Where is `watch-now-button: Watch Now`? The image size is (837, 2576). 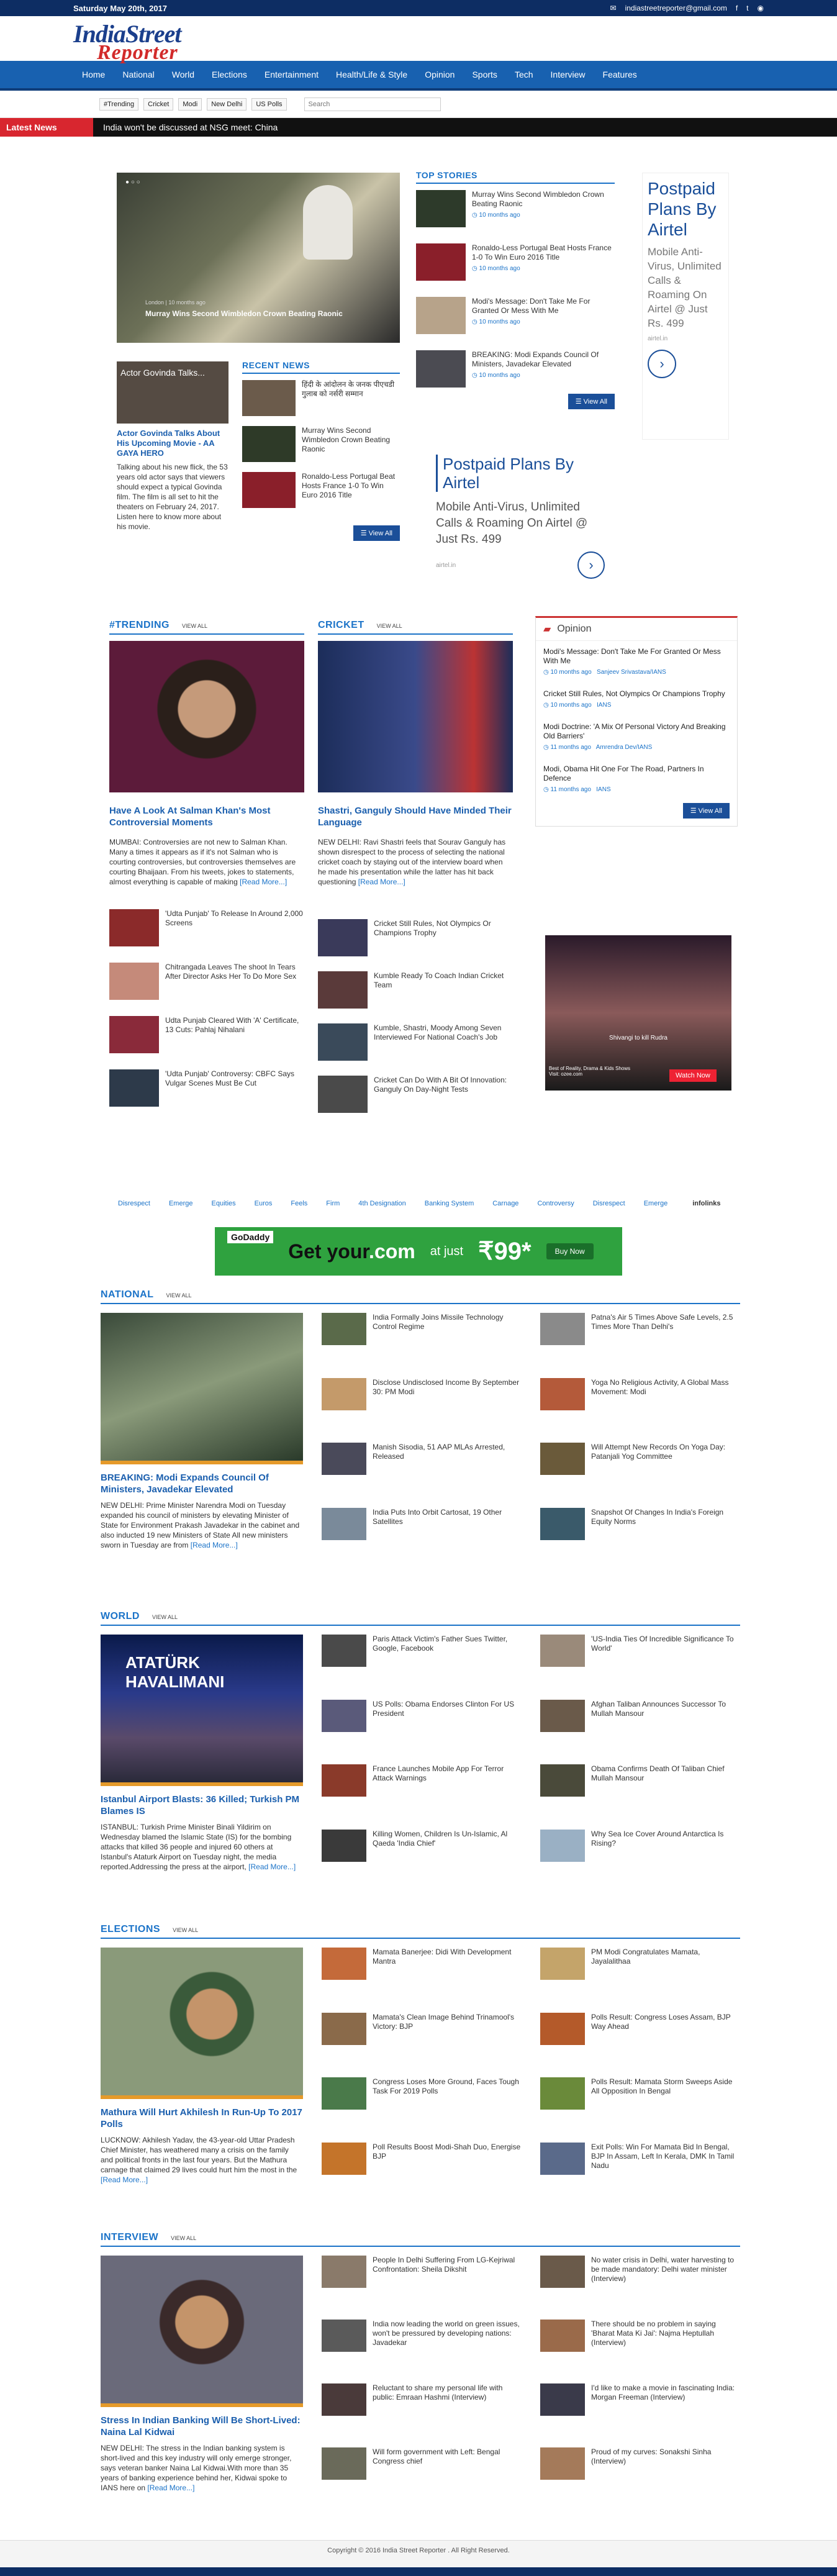 watch-now-button: Watch Now is located at coordinates (693, 1075).